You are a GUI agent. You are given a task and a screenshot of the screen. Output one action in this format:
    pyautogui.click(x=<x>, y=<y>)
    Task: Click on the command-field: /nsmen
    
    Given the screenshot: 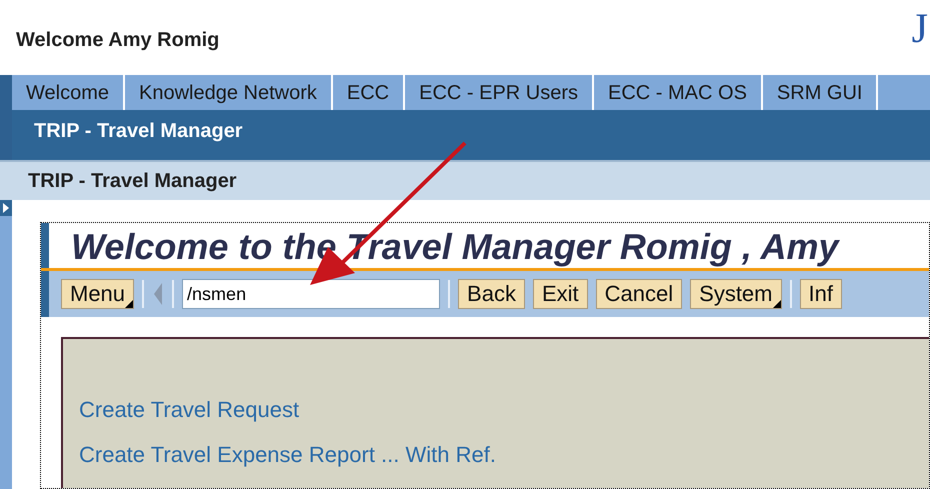 What is the action you would take?
    pyautogui.click(x=311, y=294)
    